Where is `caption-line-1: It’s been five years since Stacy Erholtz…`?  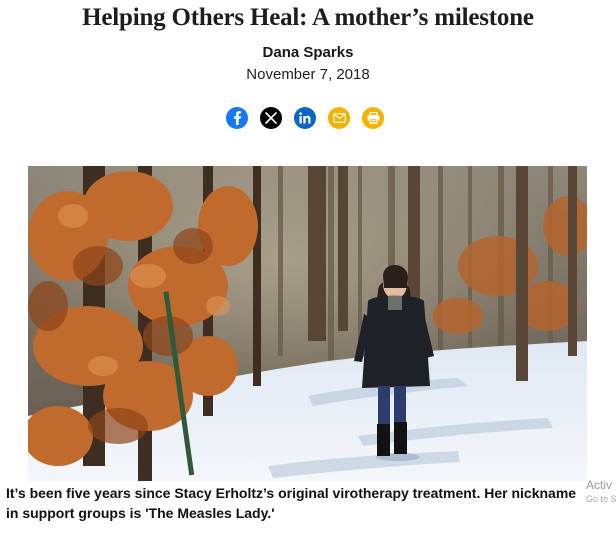 caption-line-1: It’s been five years since Stacy Erholtz… is located at coordinates (291, 493).